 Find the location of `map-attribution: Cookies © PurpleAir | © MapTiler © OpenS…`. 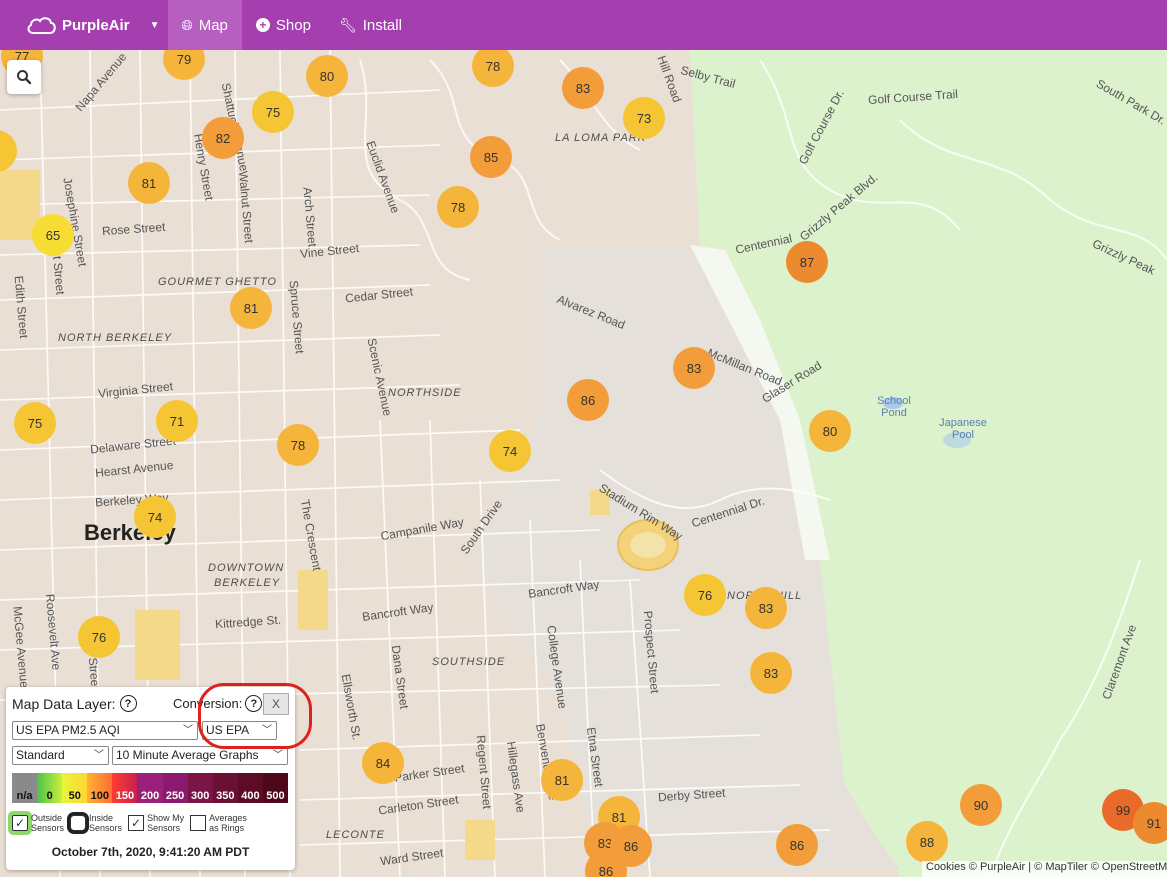

map-attribution: Cookies © PurpleAir | © MapTiler © OpenS… is located at coordinates (1044, 869).